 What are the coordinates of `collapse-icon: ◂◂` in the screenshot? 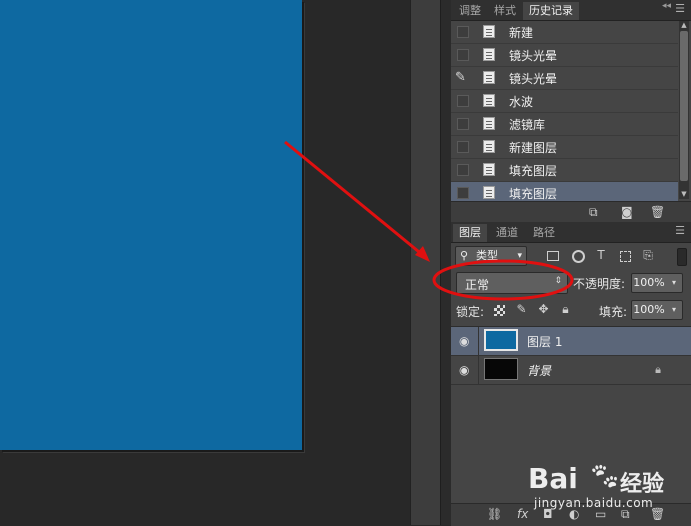 It's located at (666, 6).